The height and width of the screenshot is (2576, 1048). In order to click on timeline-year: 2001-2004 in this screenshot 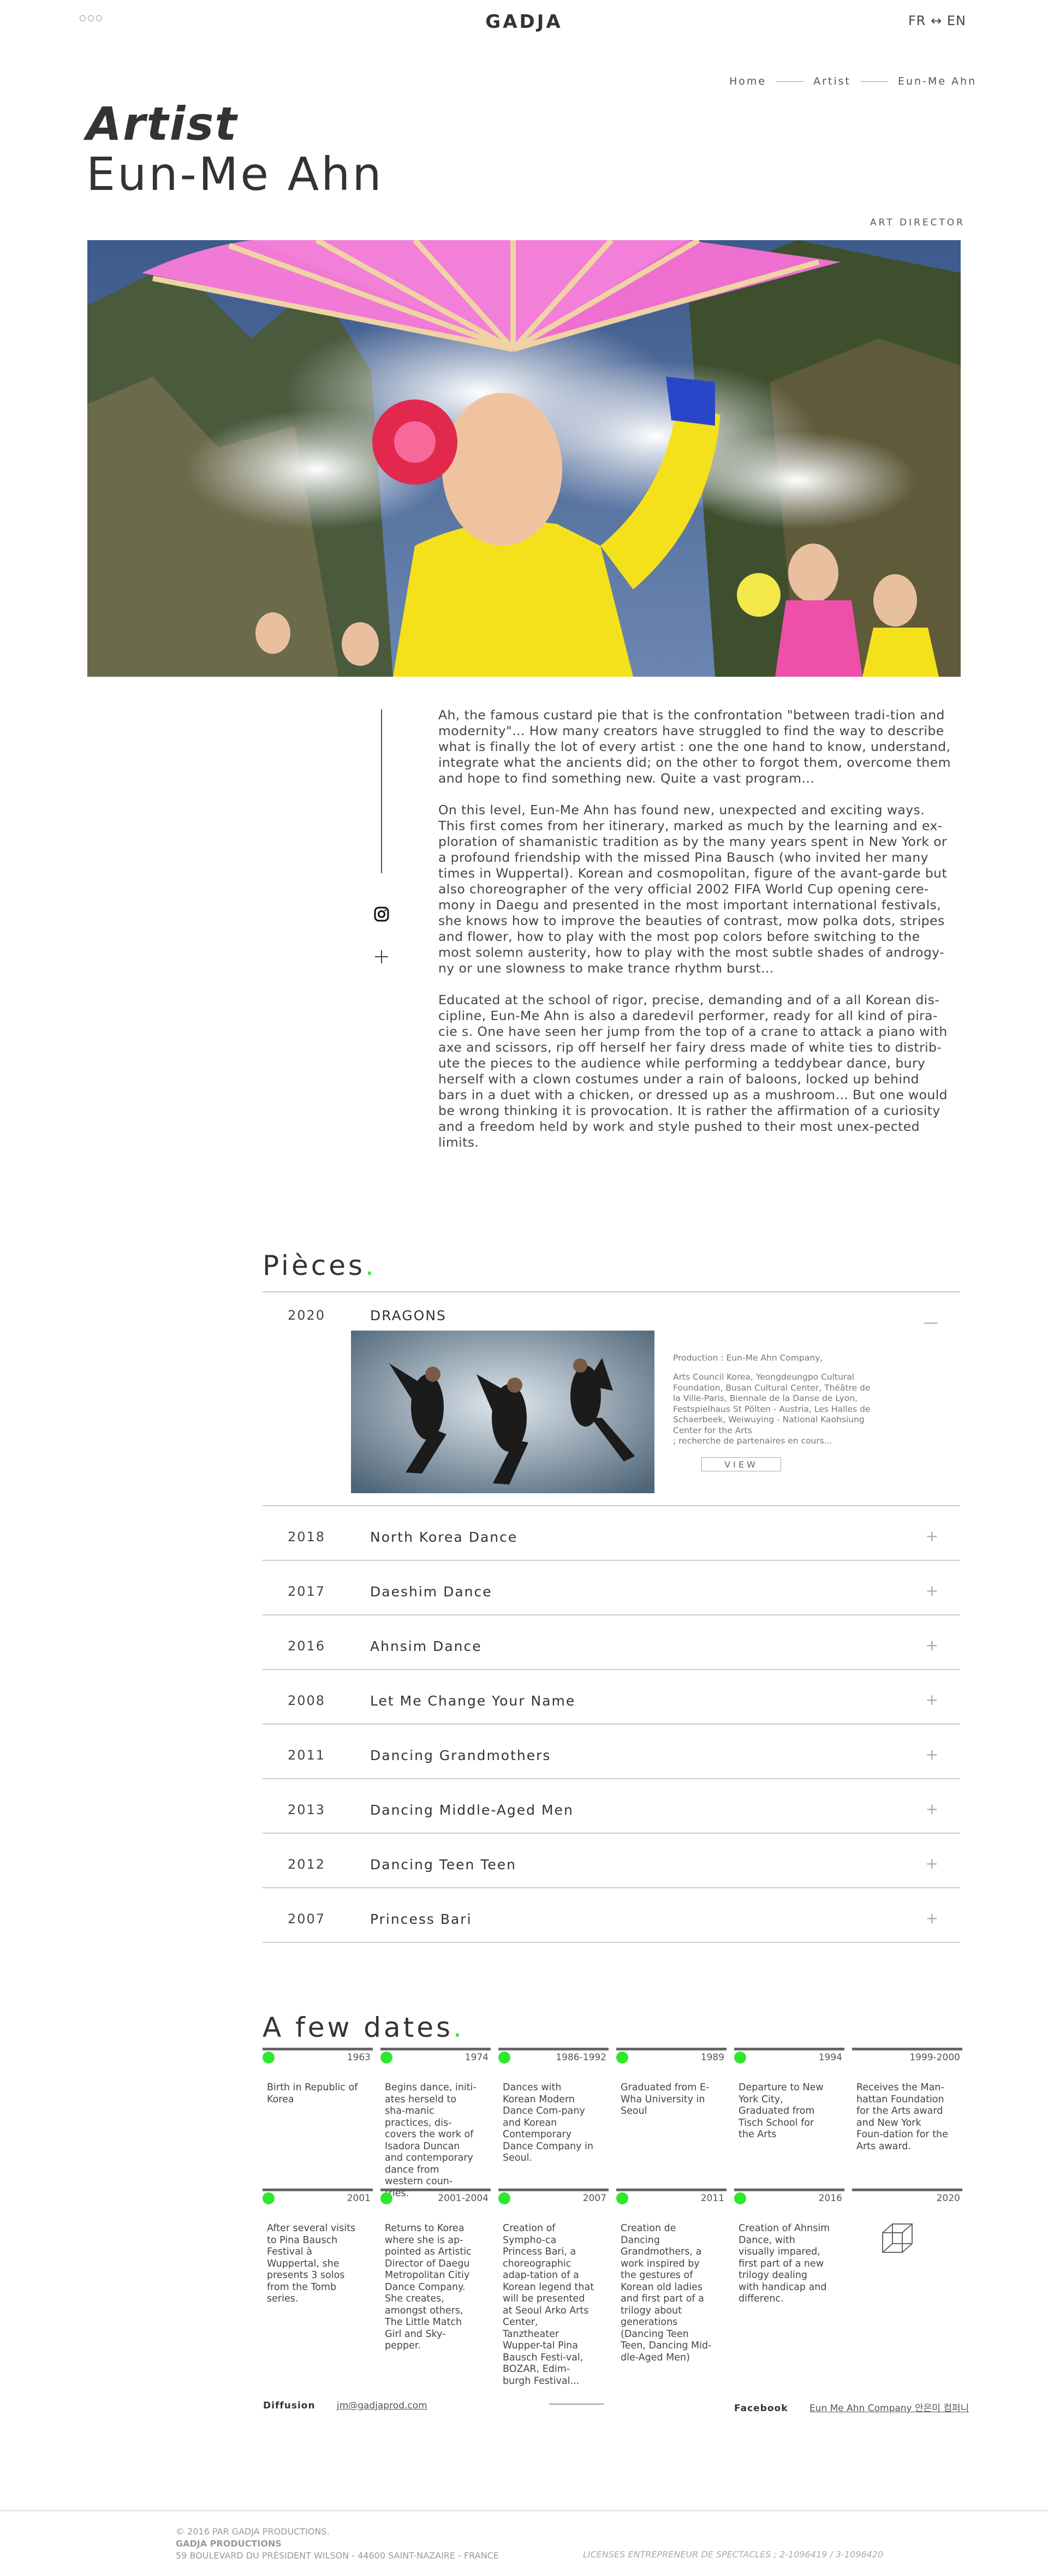, I will do `click(463, 2198)`.